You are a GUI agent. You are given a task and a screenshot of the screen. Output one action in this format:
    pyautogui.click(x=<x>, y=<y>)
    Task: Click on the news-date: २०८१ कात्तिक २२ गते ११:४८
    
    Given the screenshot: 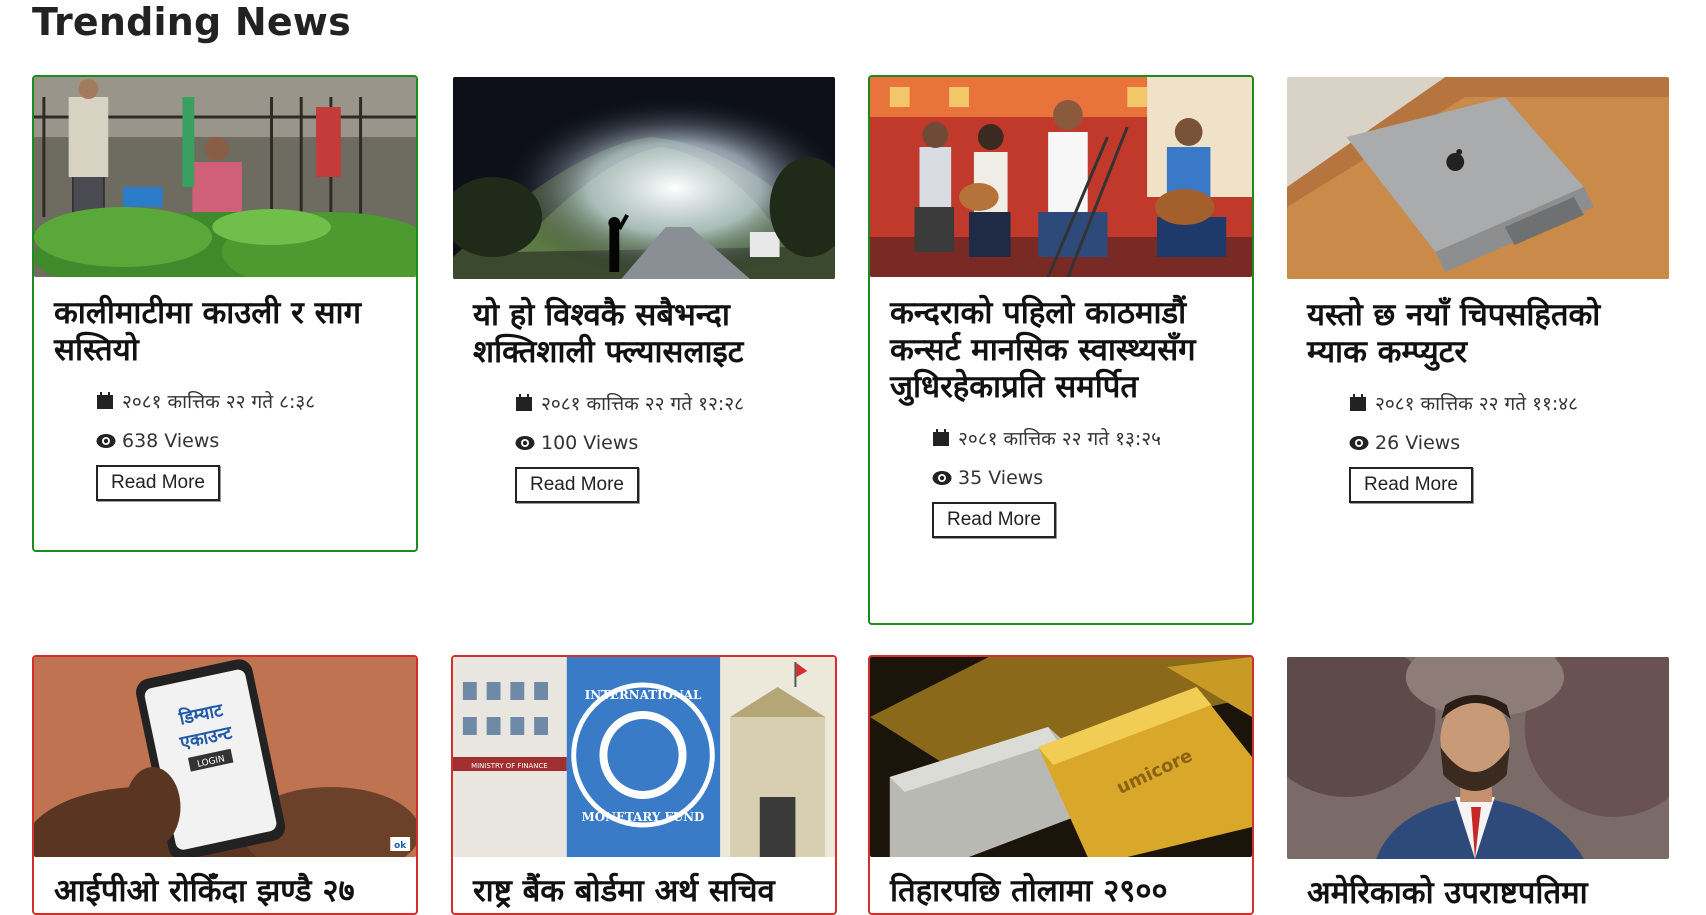 What is the action you would take?
    pyautogui.click(x=1477, y=404)
    